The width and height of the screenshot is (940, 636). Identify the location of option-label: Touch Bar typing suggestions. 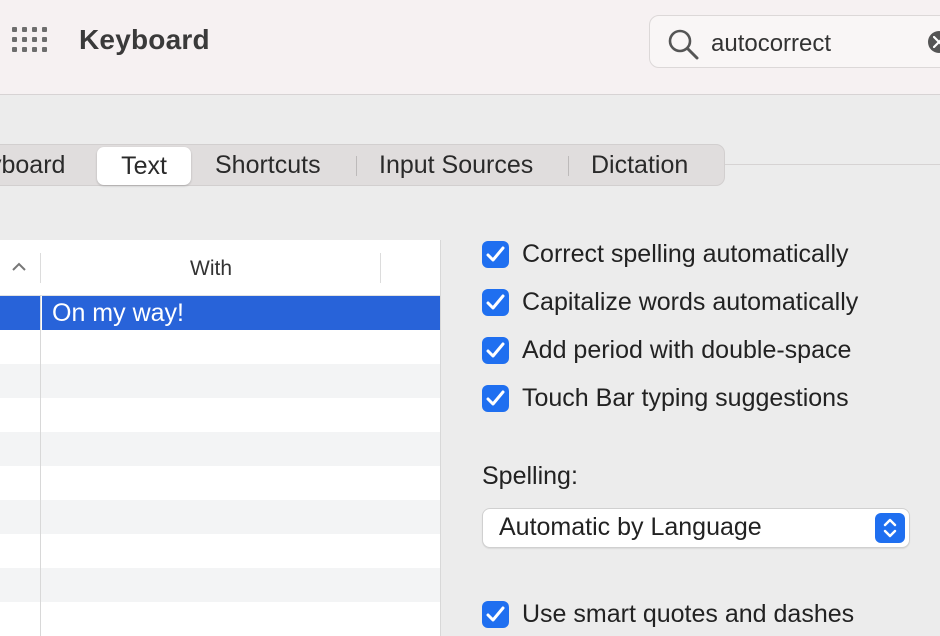
(685, 398).